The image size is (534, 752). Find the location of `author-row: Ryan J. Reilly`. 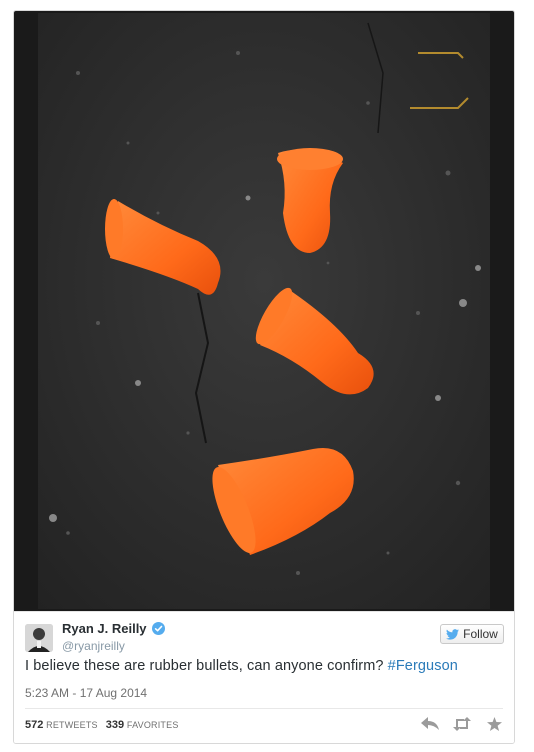

author-row: Ryan J. Reilly is located at coordinates (113, 628).